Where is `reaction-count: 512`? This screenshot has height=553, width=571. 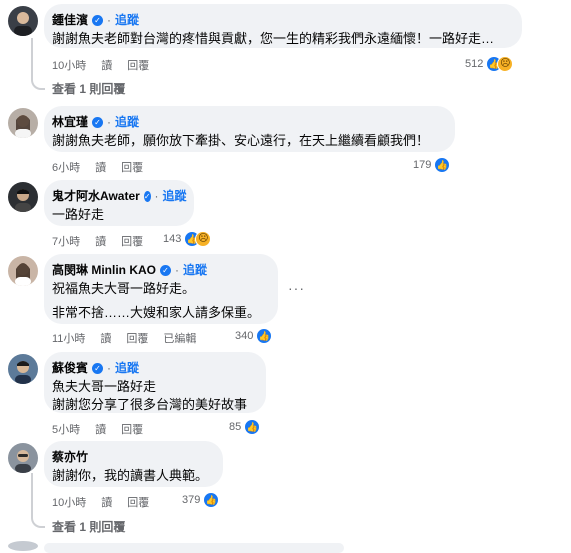
reaction-count: 512 is located at coordinates (474, 64).